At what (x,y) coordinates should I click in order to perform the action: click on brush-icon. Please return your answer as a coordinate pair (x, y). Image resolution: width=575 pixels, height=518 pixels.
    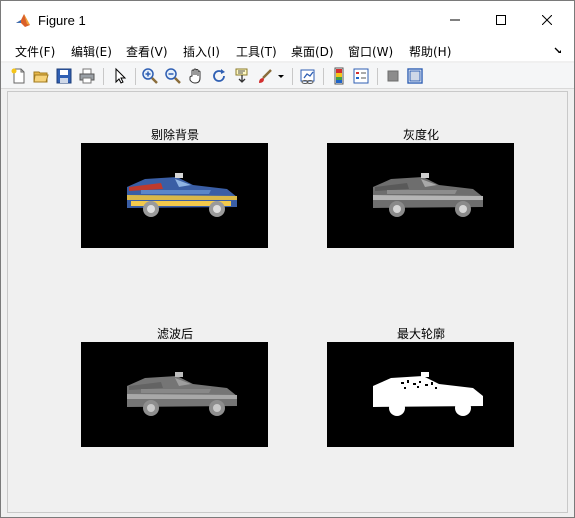
    Looking at the image, I should click on (265, 76).